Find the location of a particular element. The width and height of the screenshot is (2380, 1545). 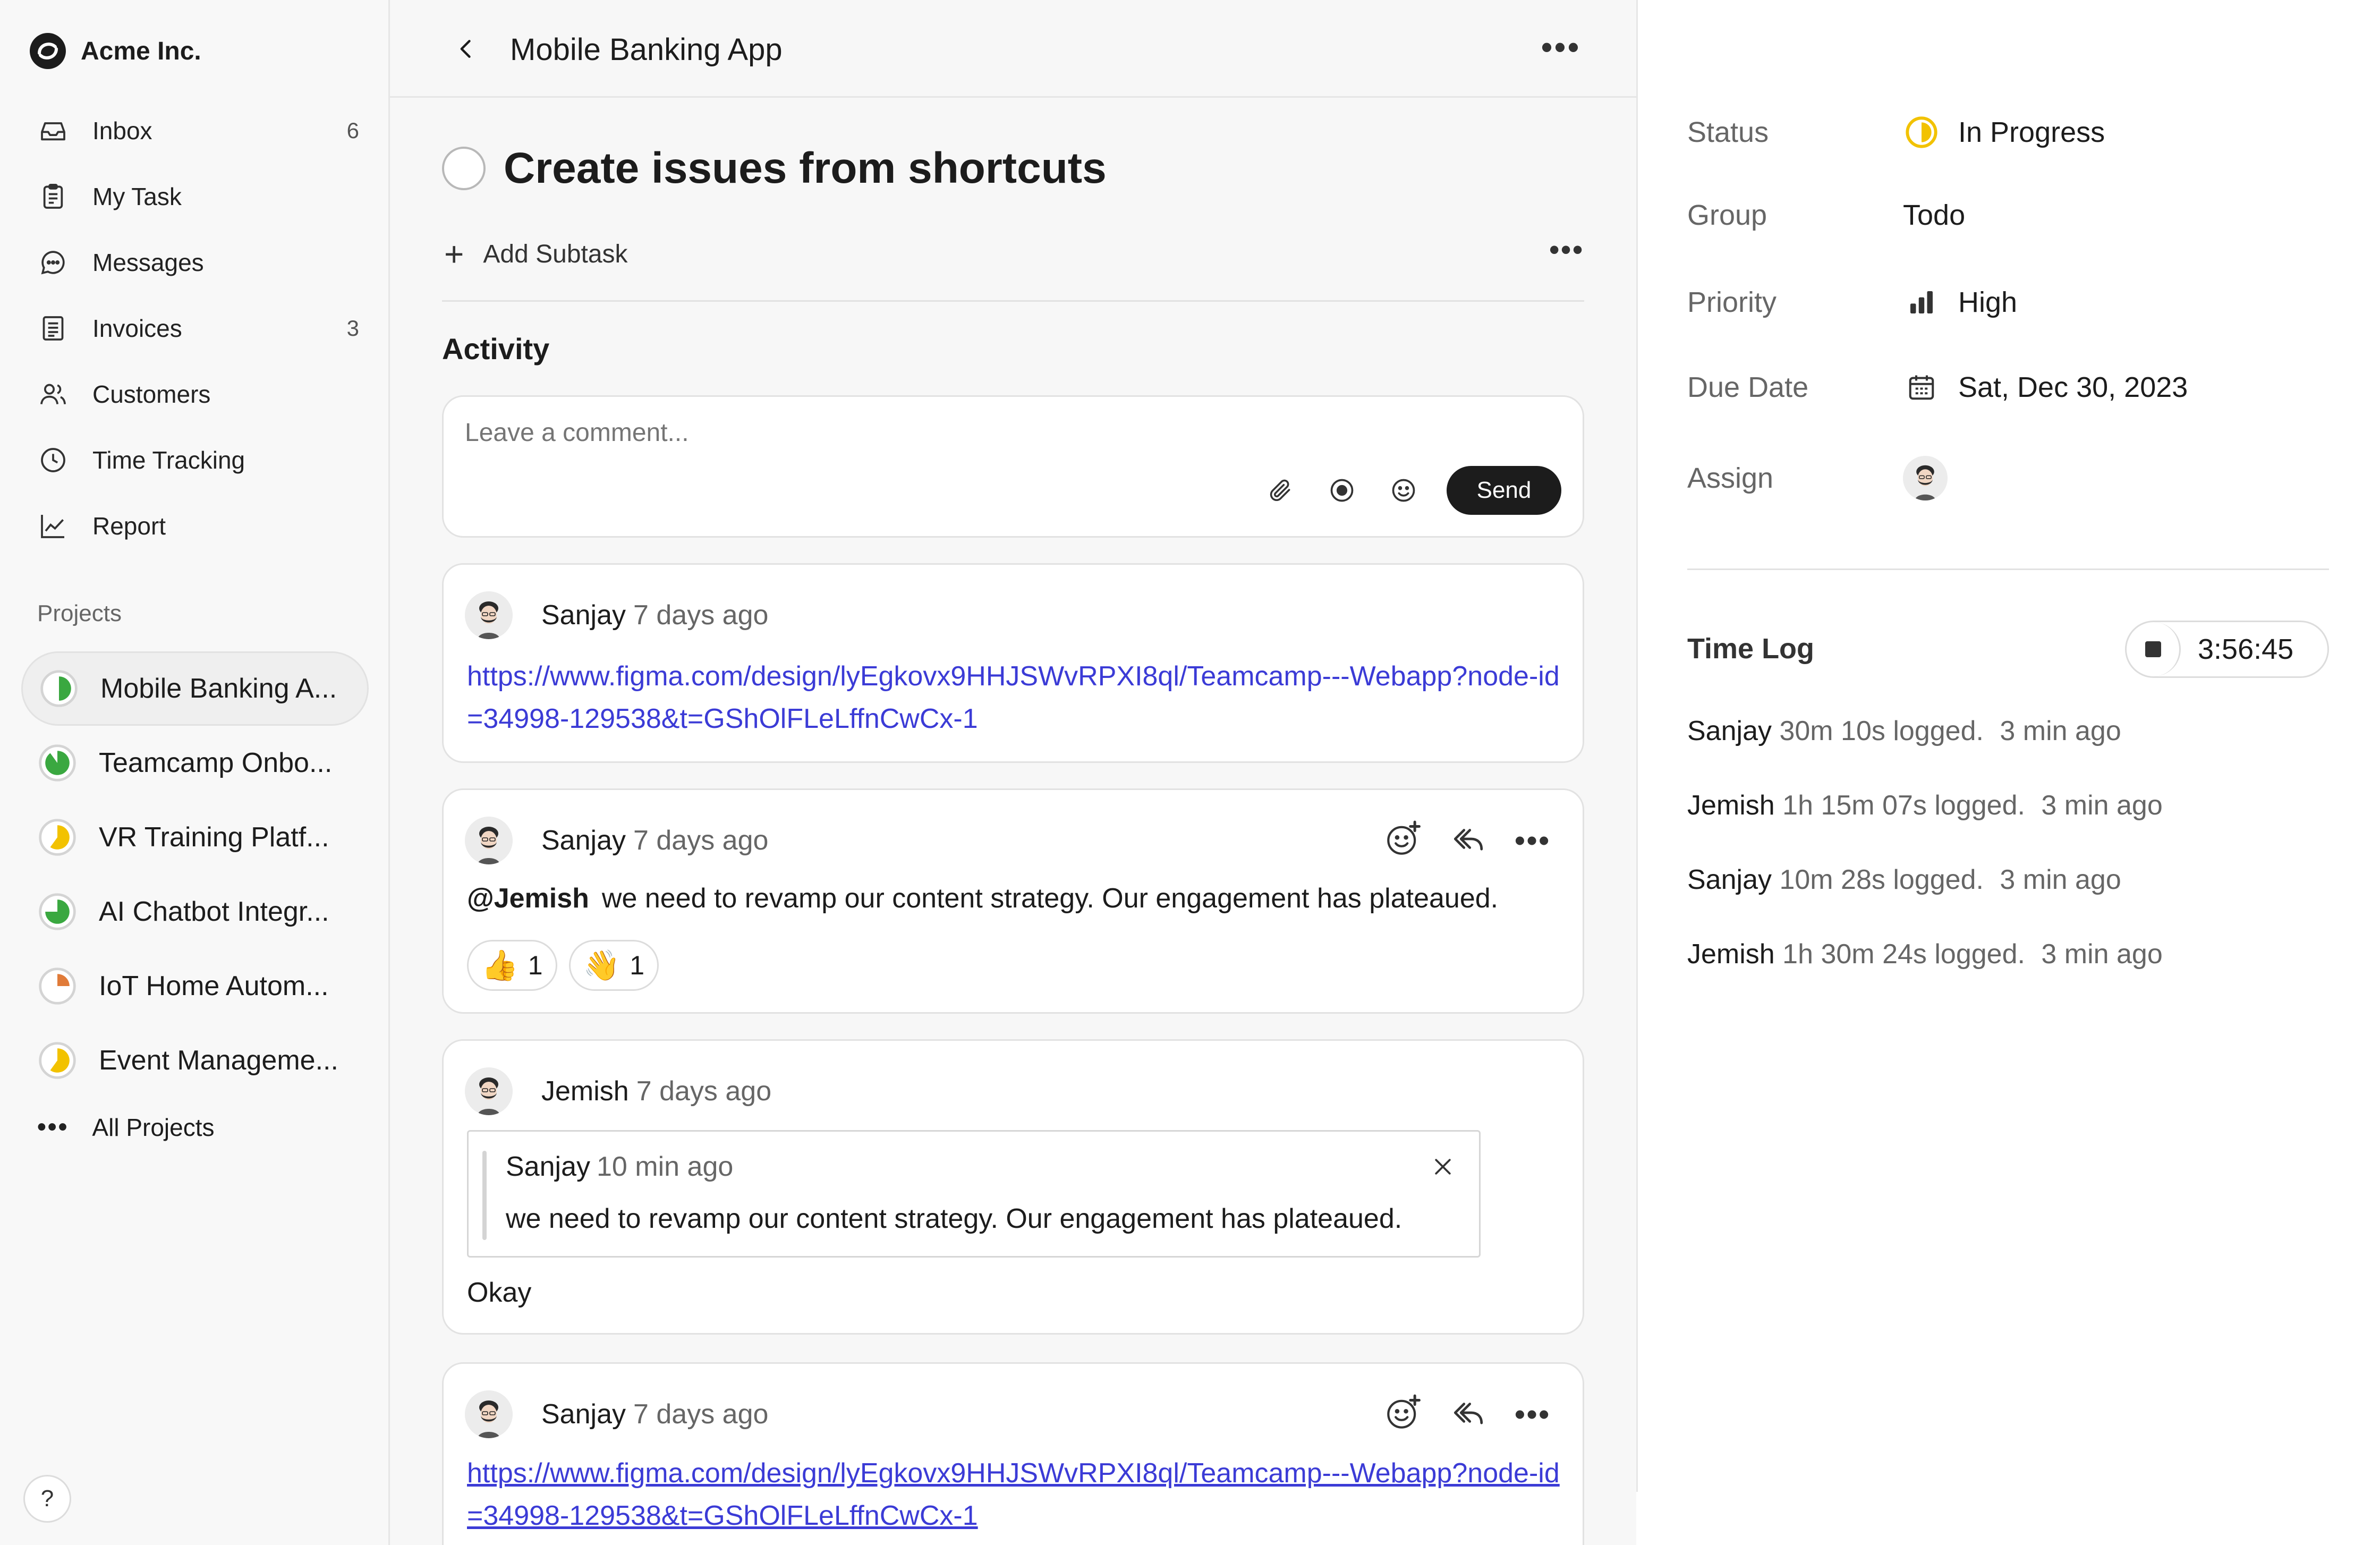

sidebar-item-my-task: My Task is located at coordinates (191, 197).